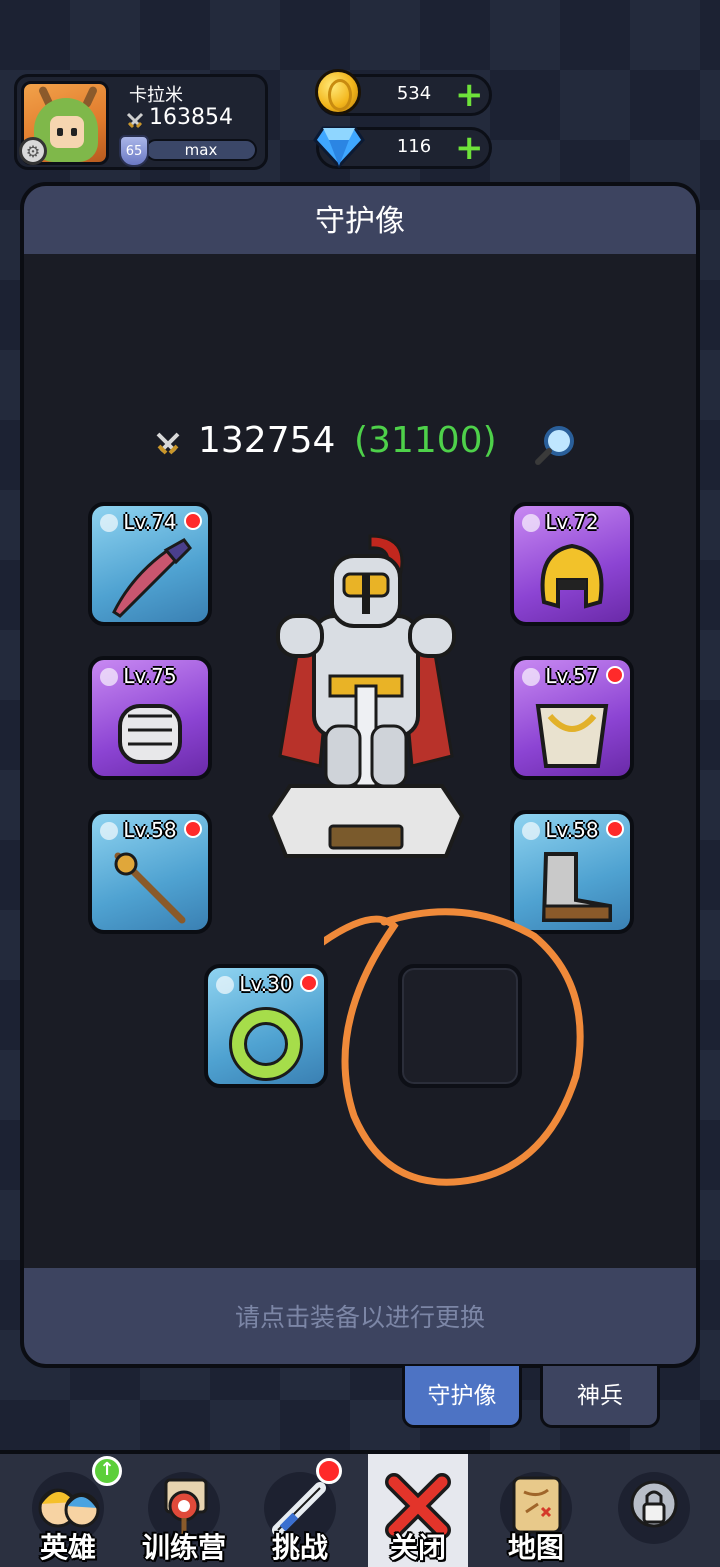  I want to click on equipment-slot-helmet: Lv.72, so click(572, 564).